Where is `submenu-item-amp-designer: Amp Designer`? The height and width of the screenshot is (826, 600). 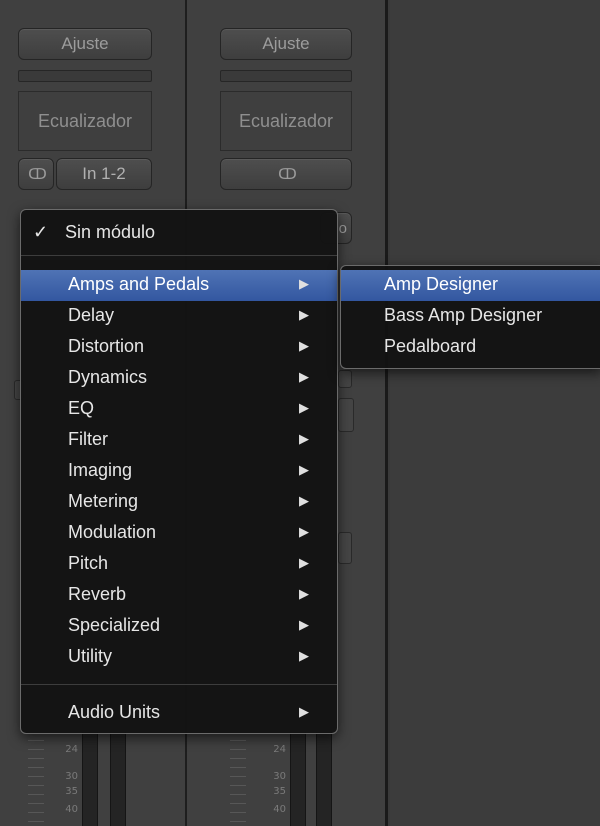
submenu-item-amp-designer: Amp Designer is located at coordinates (470, 285).